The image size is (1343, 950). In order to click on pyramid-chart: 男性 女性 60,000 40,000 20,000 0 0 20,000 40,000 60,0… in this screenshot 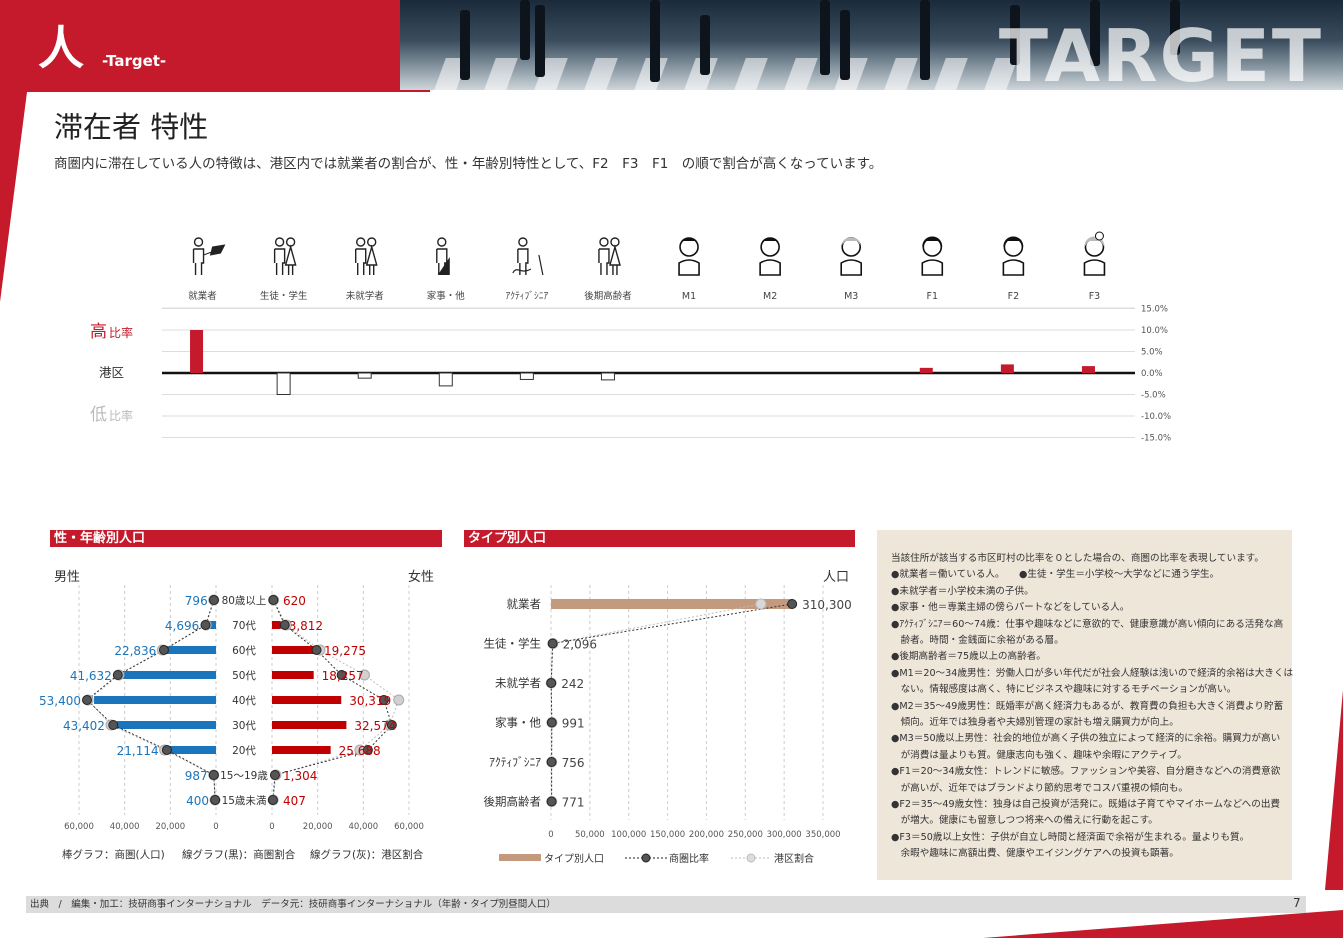, I will do `click(236, 715)`.